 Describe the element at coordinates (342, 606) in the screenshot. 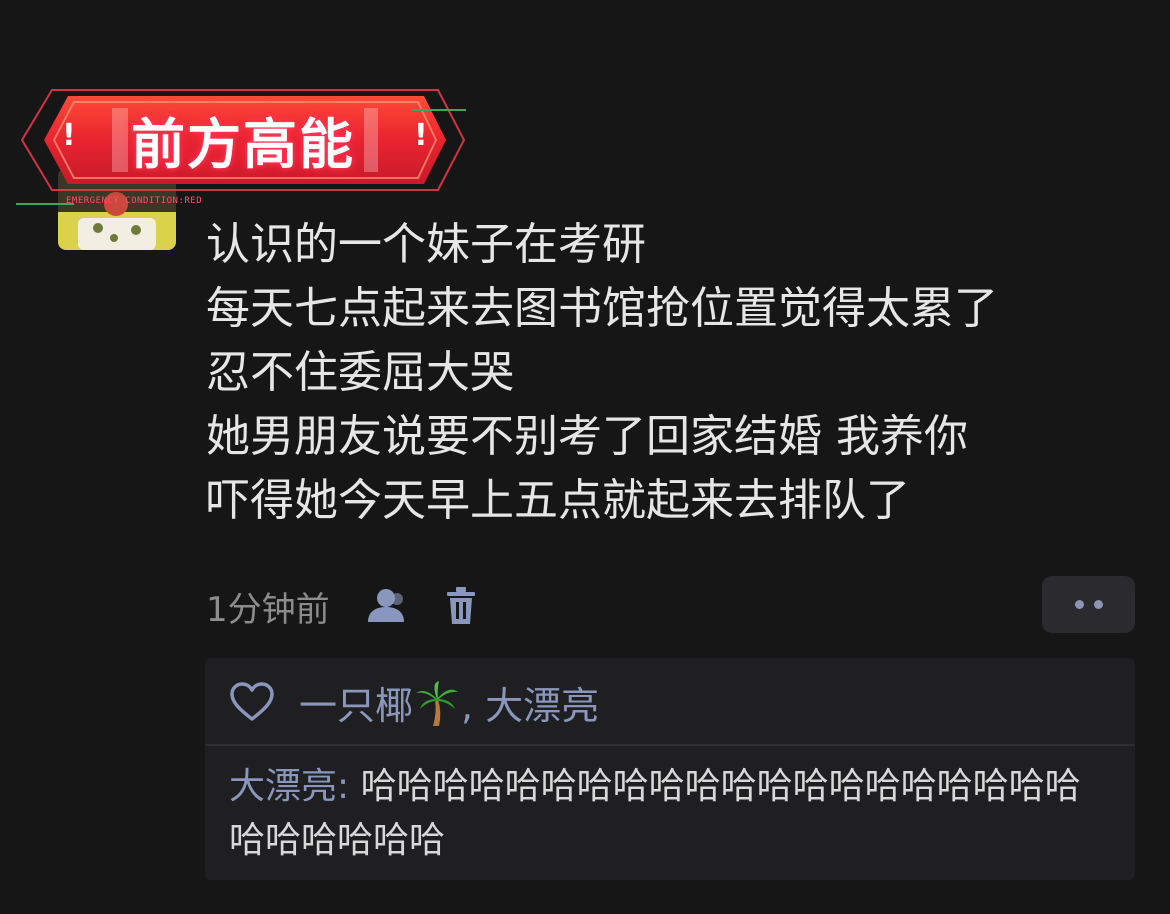

I see `post-meta: 1分钟前` at that location.